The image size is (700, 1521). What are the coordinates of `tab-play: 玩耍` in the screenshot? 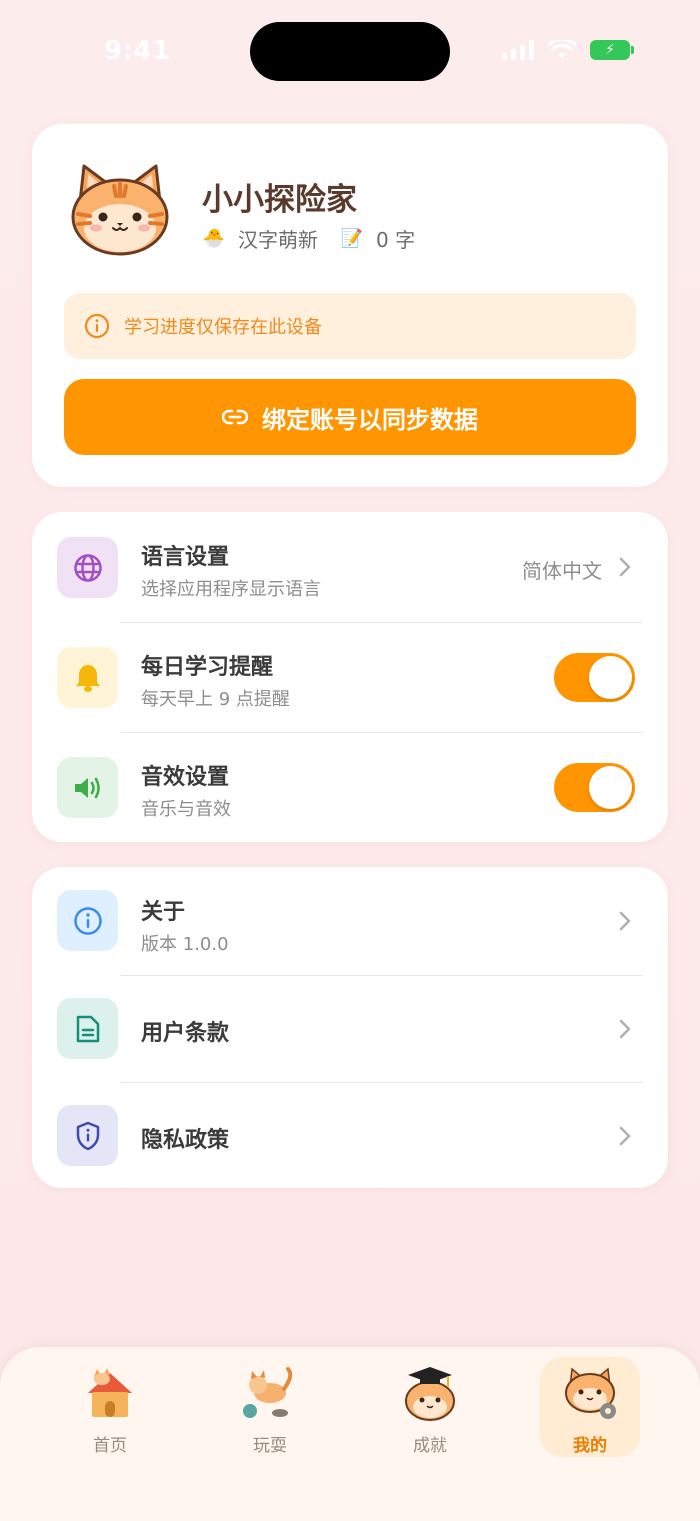 It's located at (270, 1407).